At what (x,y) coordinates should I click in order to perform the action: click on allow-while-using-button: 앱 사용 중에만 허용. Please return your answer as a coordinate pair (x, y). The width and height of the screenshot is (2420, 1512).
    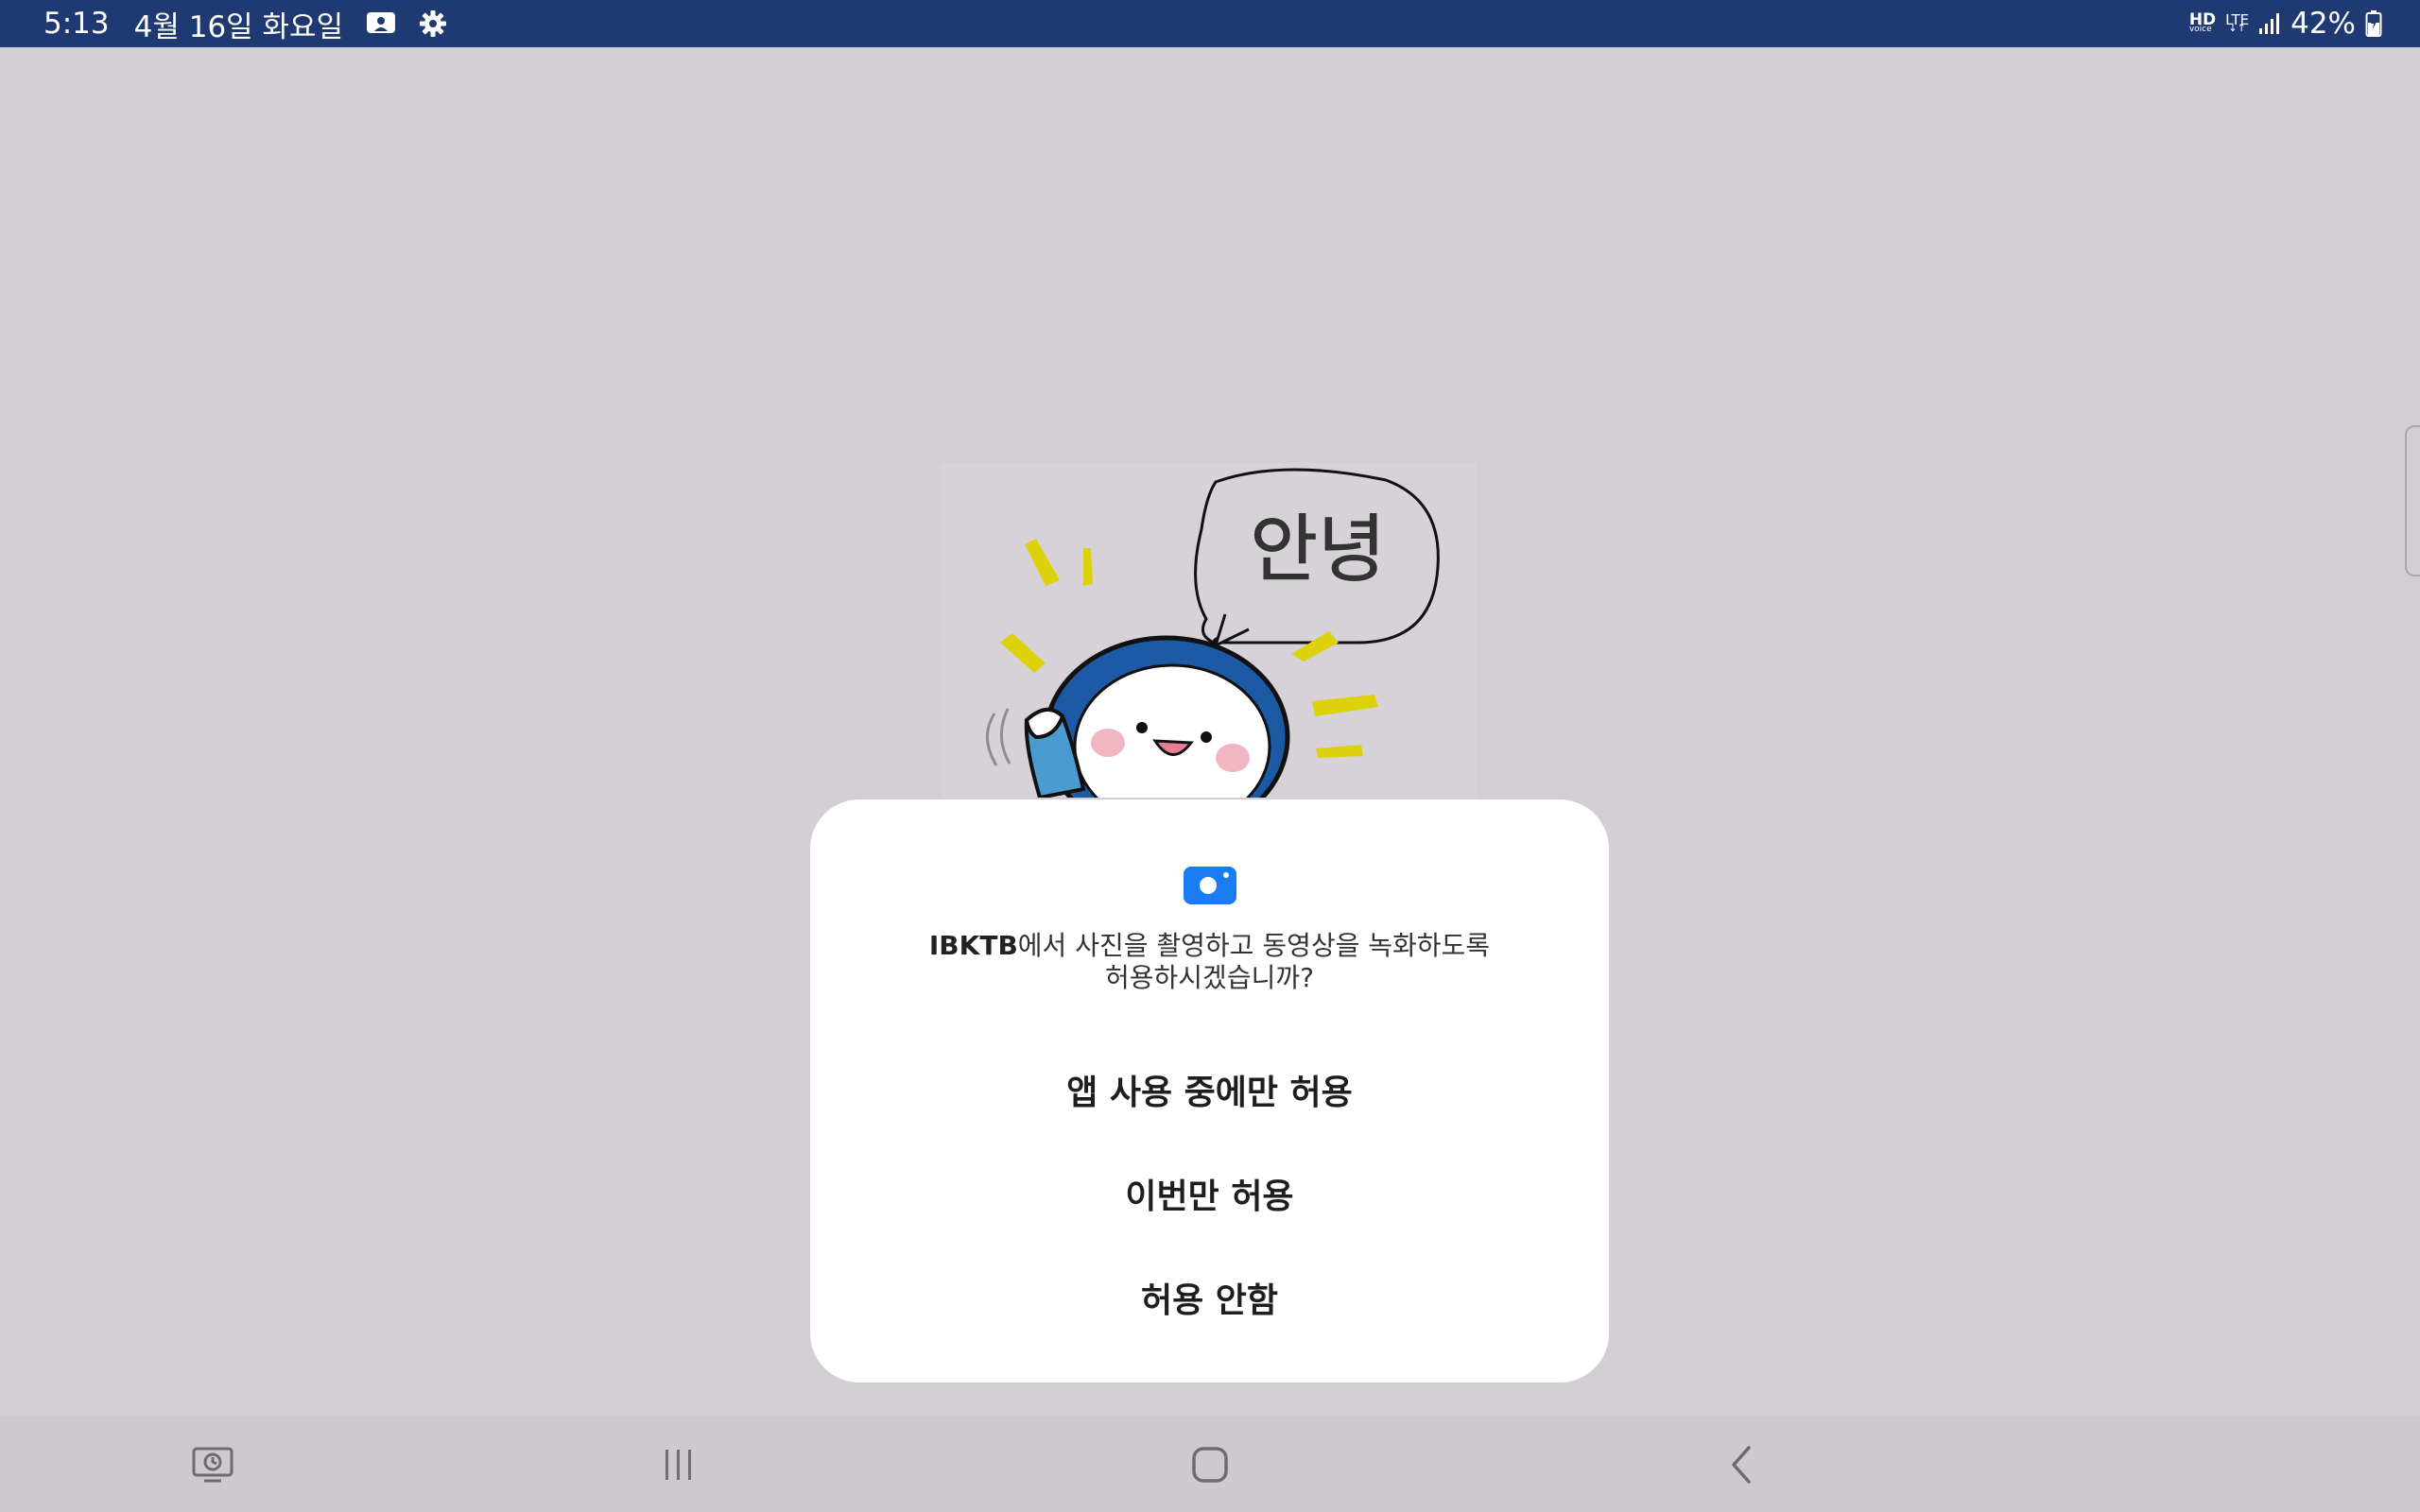
    Looking at the image, I should click on (1210, 1089).